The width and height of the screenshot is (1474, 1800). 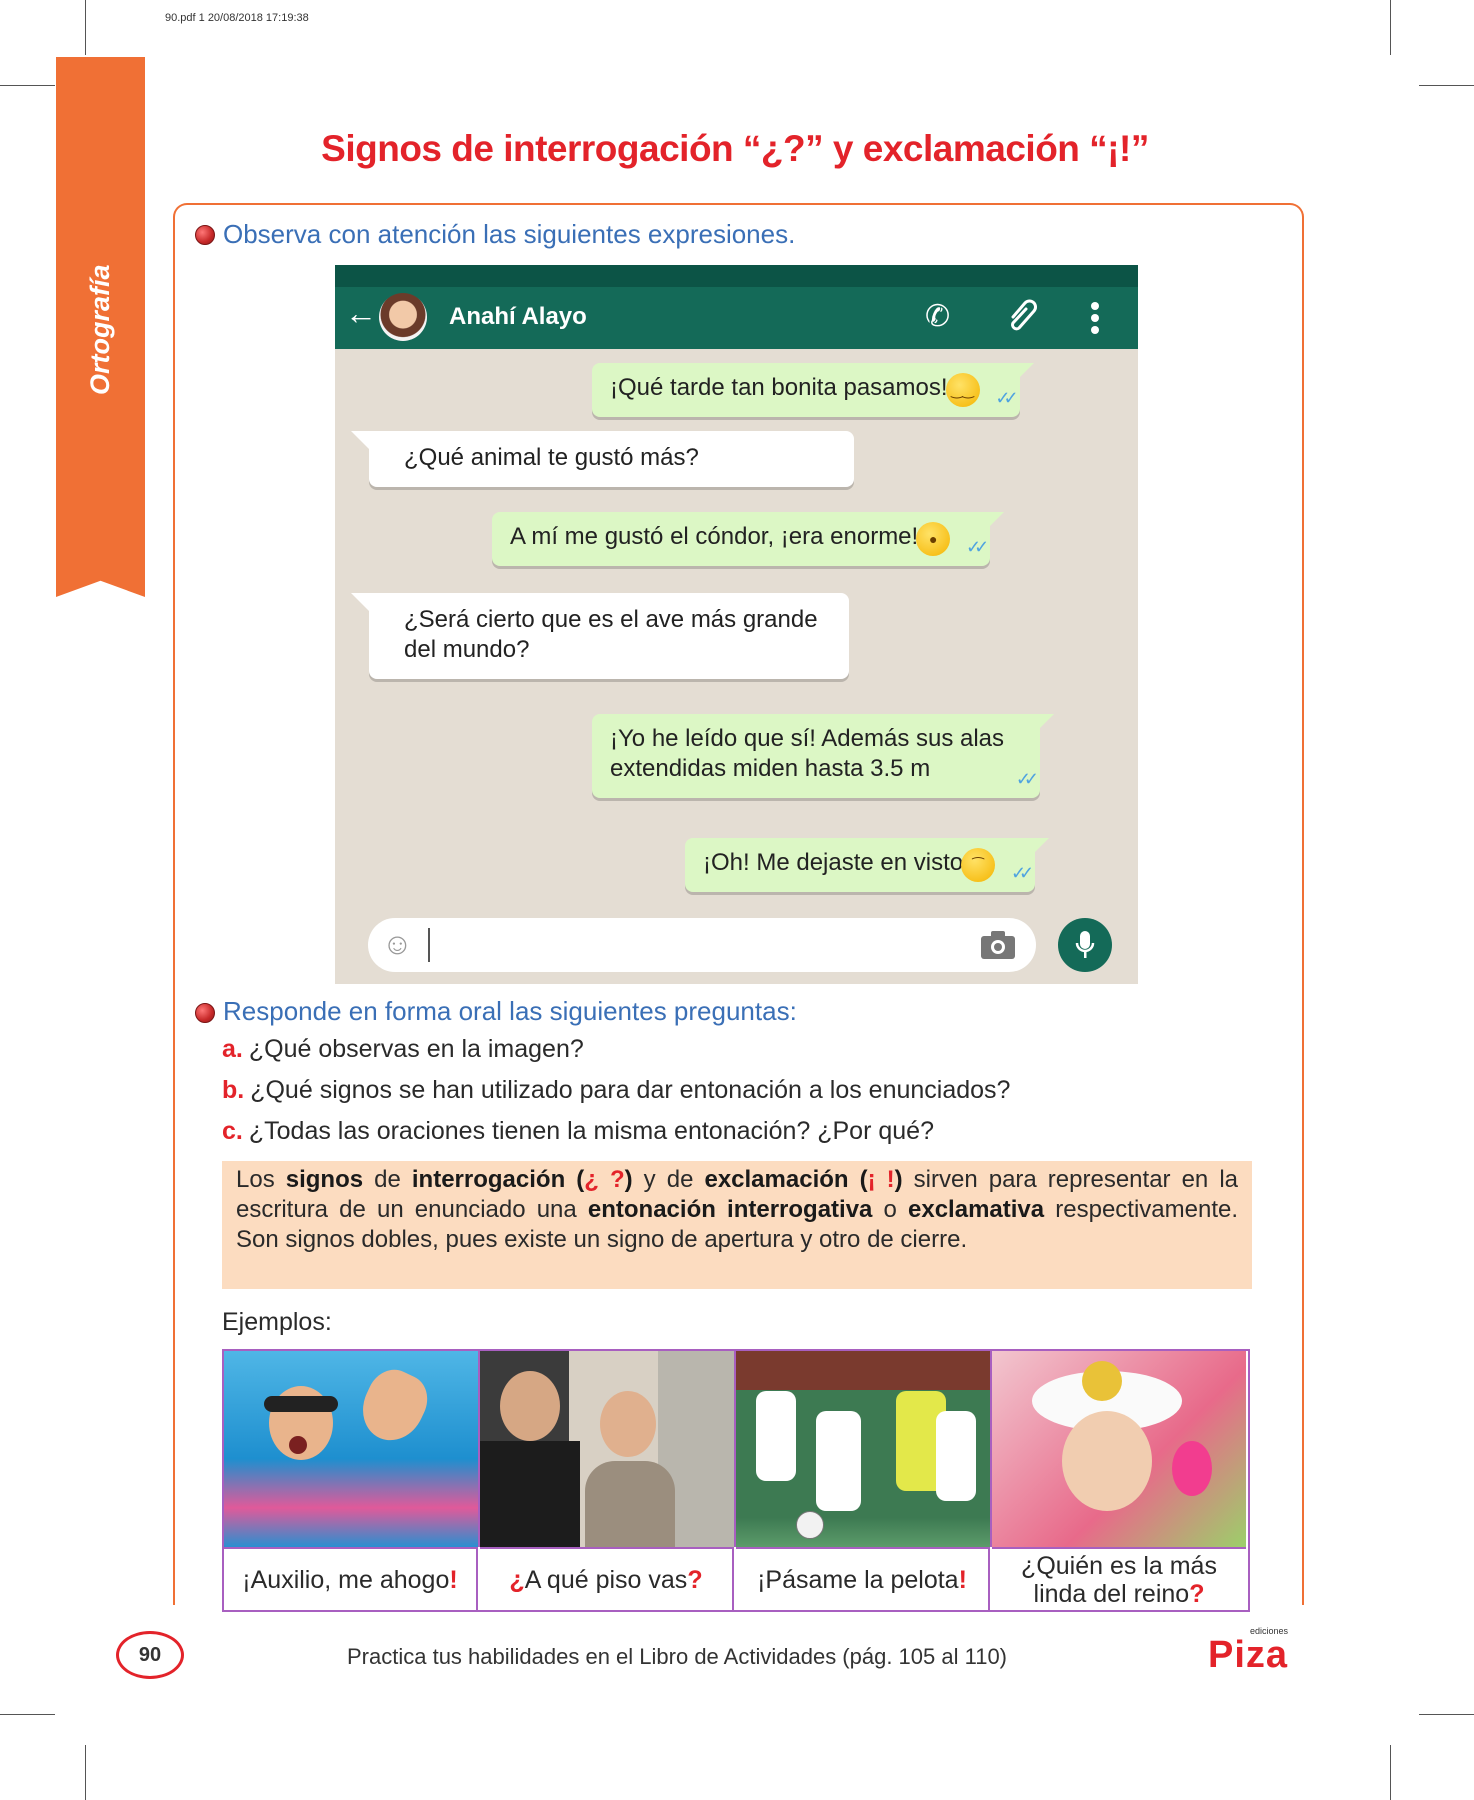 I want to click on side-tab-label: Ortografía, so click(x=100, y=329).